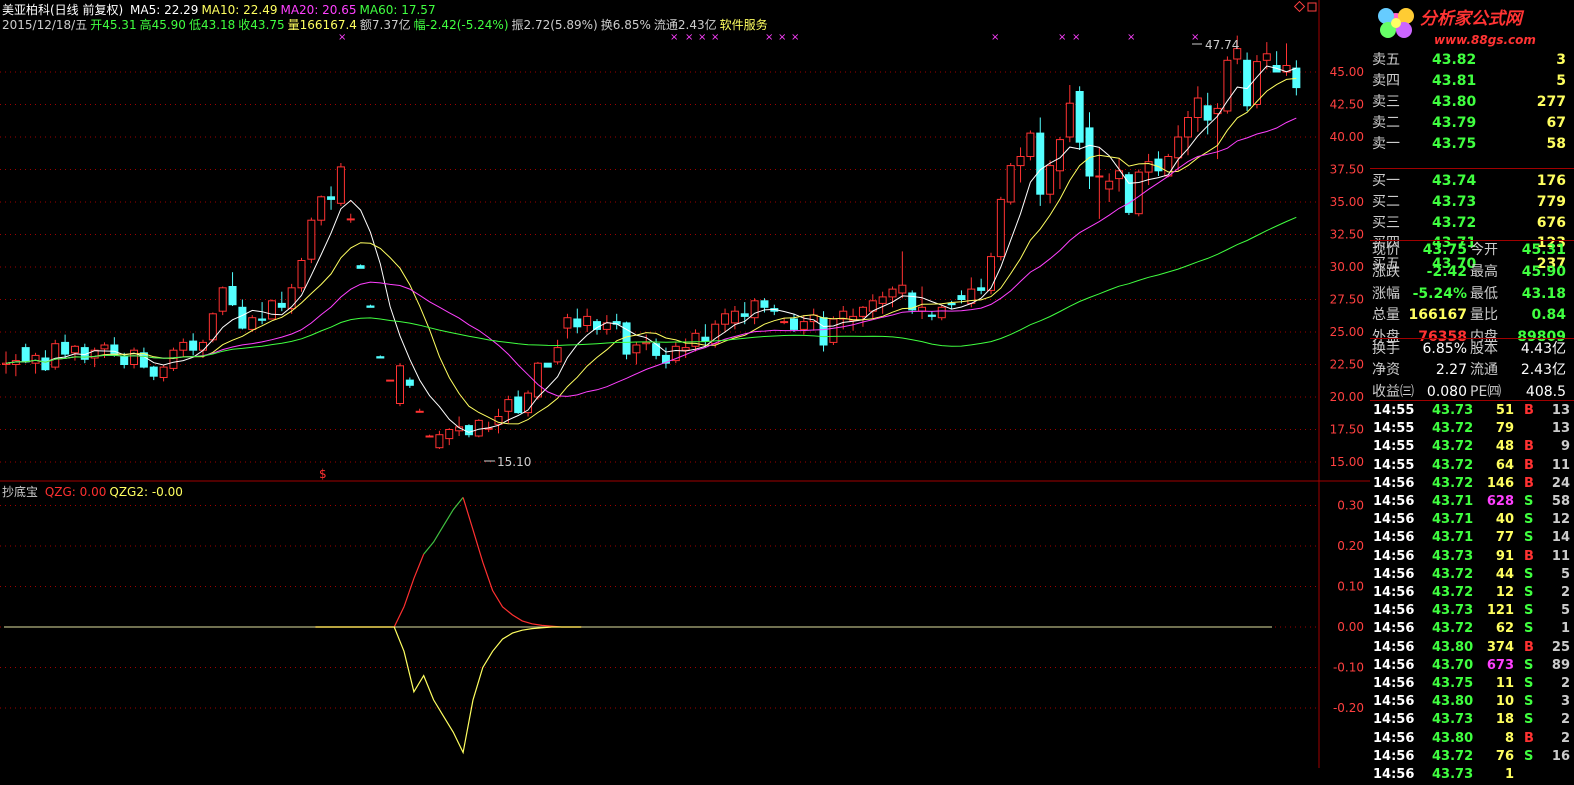 This screenshot has width=1574, height=785. Describe the element at coordinates (1472, 60) in the screenshot. I see `ask-row: 卖五 43.82 3` at that location.